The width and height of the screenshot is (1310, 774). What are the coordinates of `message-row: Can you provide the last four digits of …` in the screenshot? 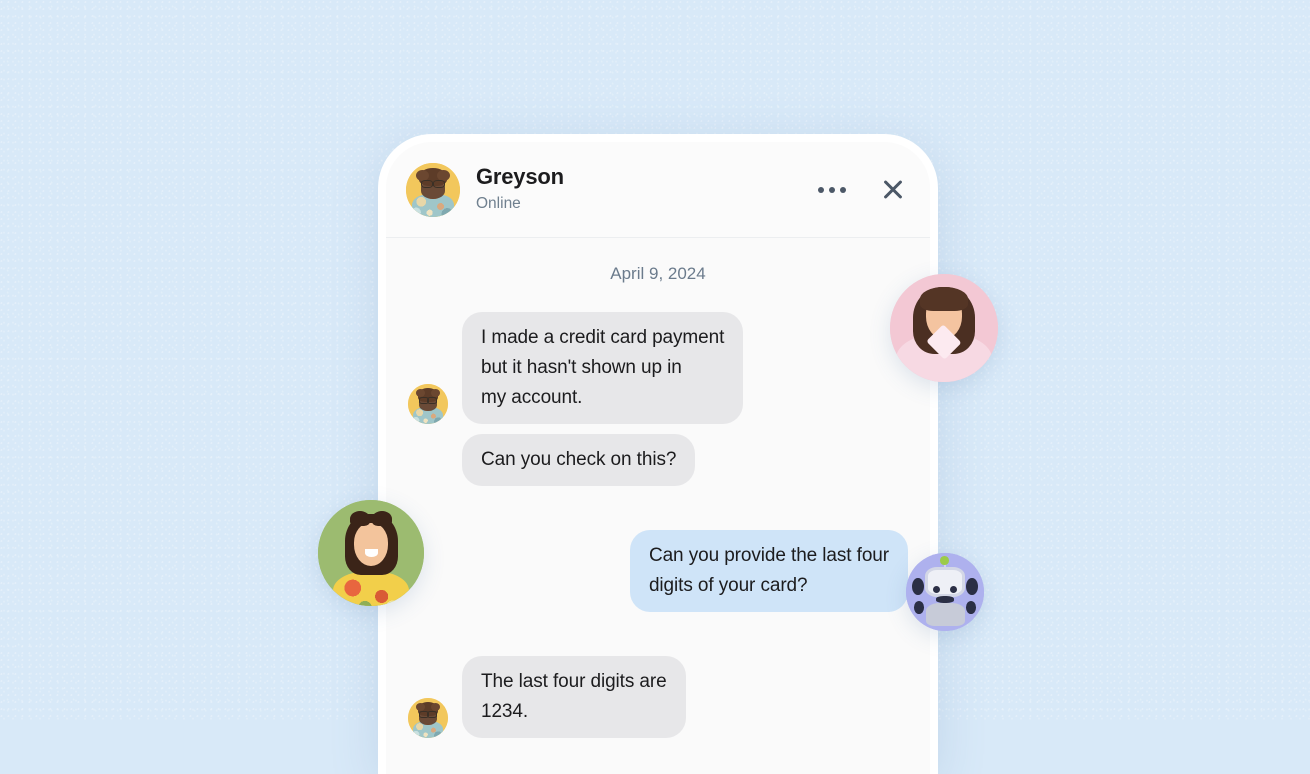 It's located at (658, 571).